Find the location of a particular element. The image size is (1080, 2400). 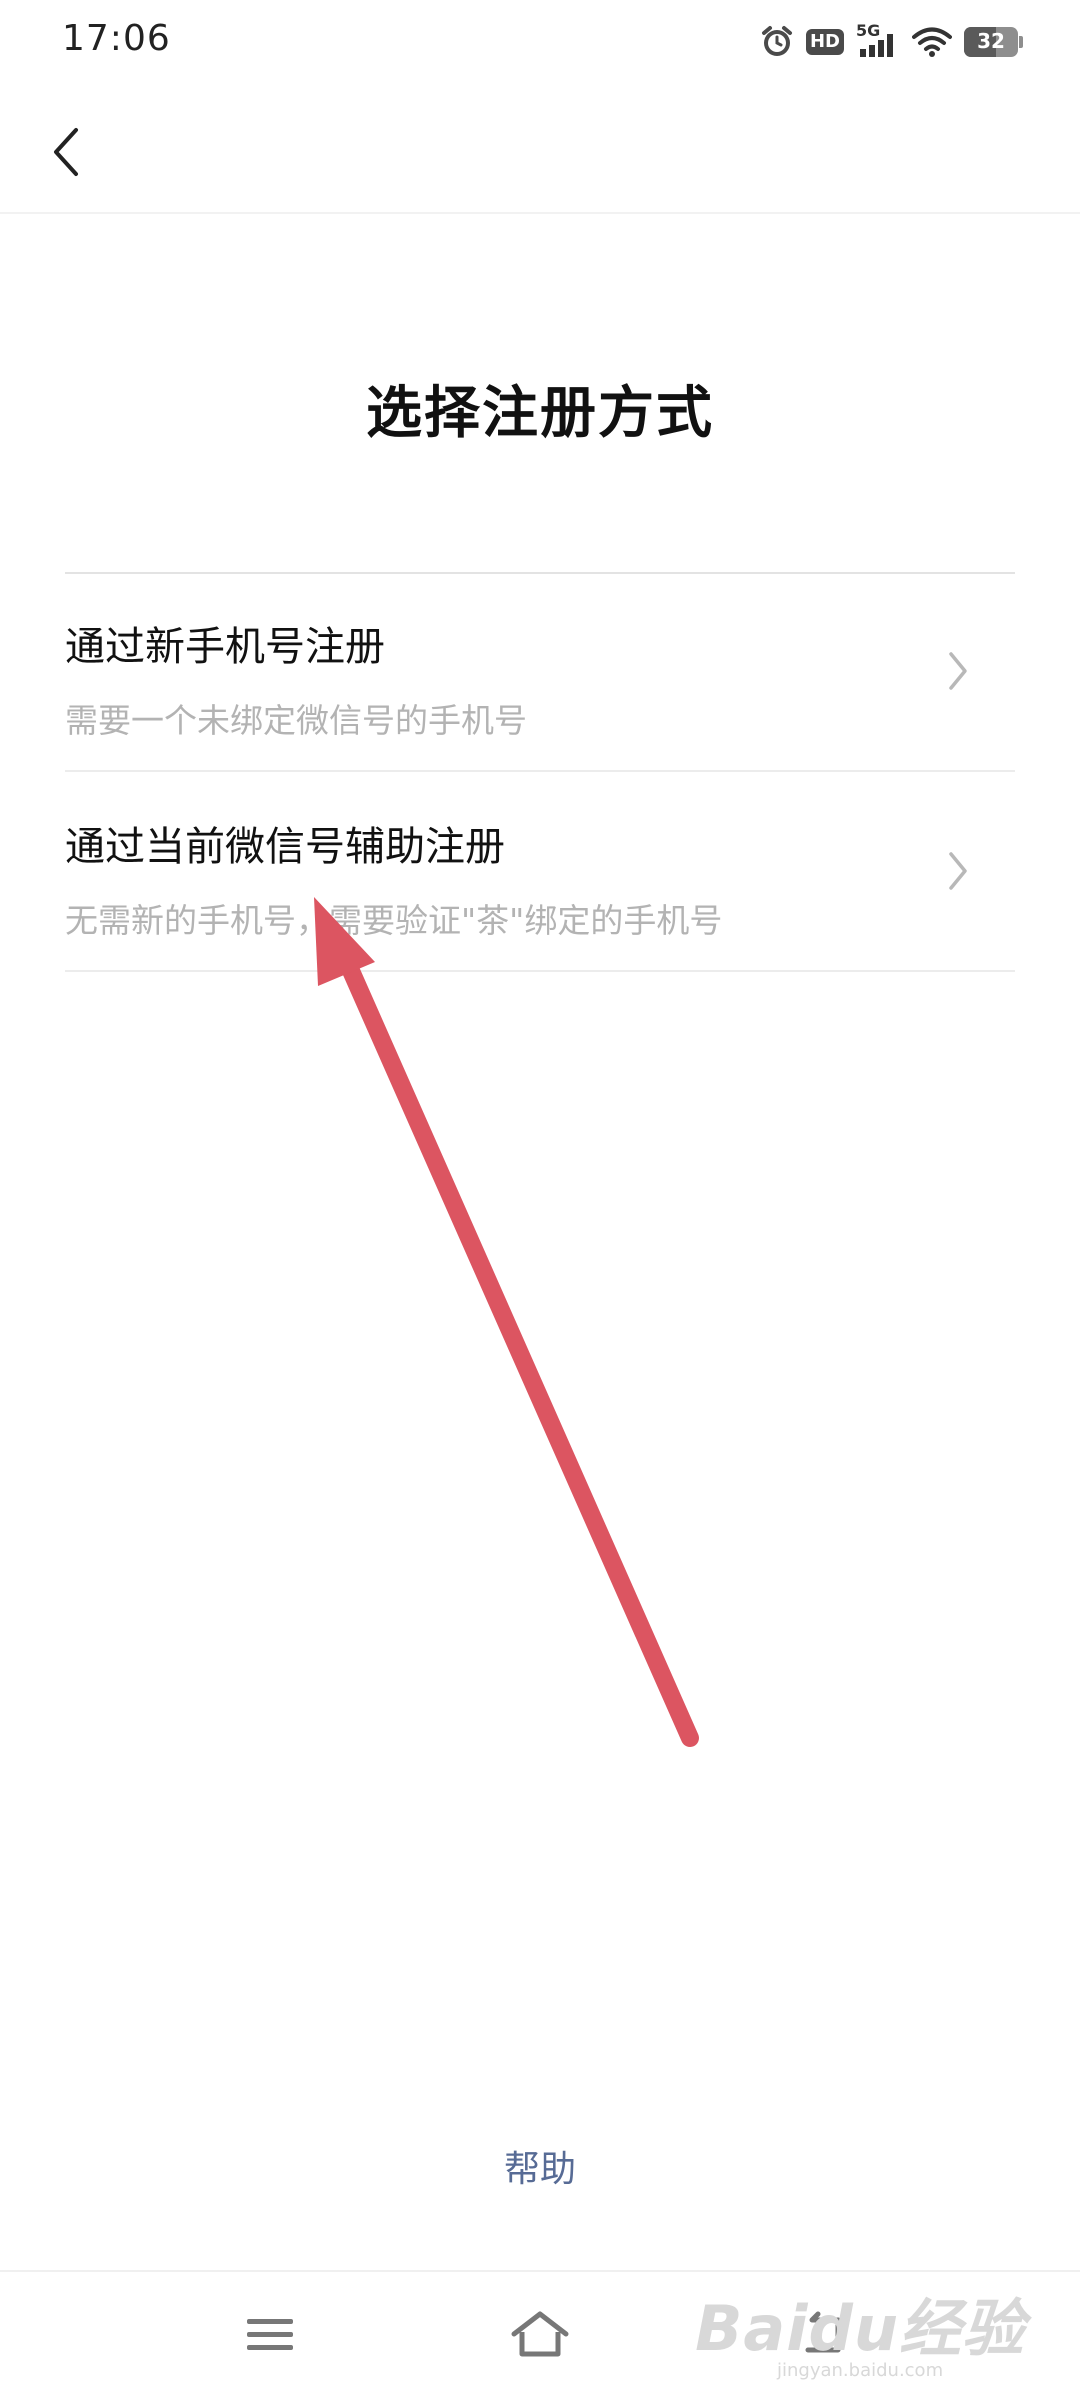

nav-divider is located at coordinates (540, 213).